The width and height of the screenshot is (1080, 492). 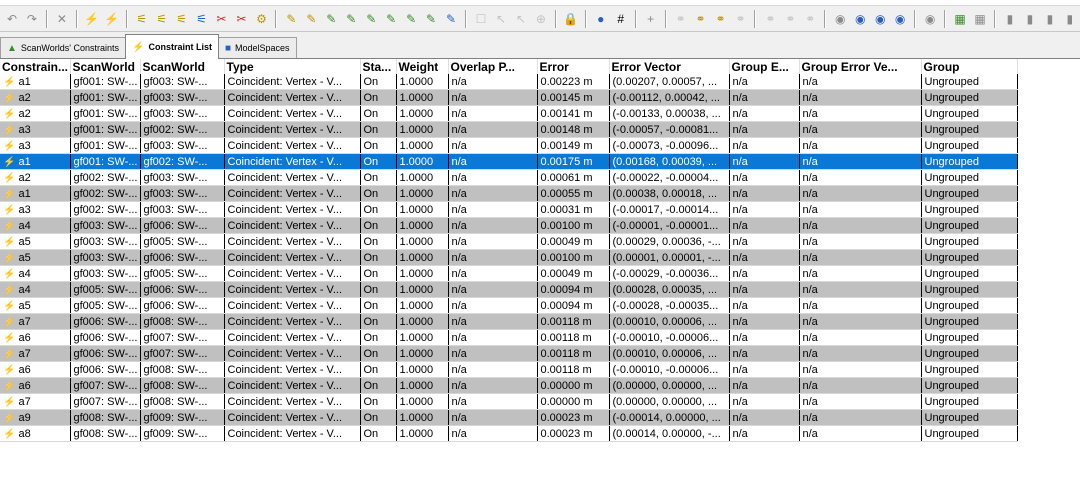 What do you see at coordinates (35, 401) in the screenshot?
I see `constraint-id-cell: ⚡ a7` at bounding box center [35, 401].